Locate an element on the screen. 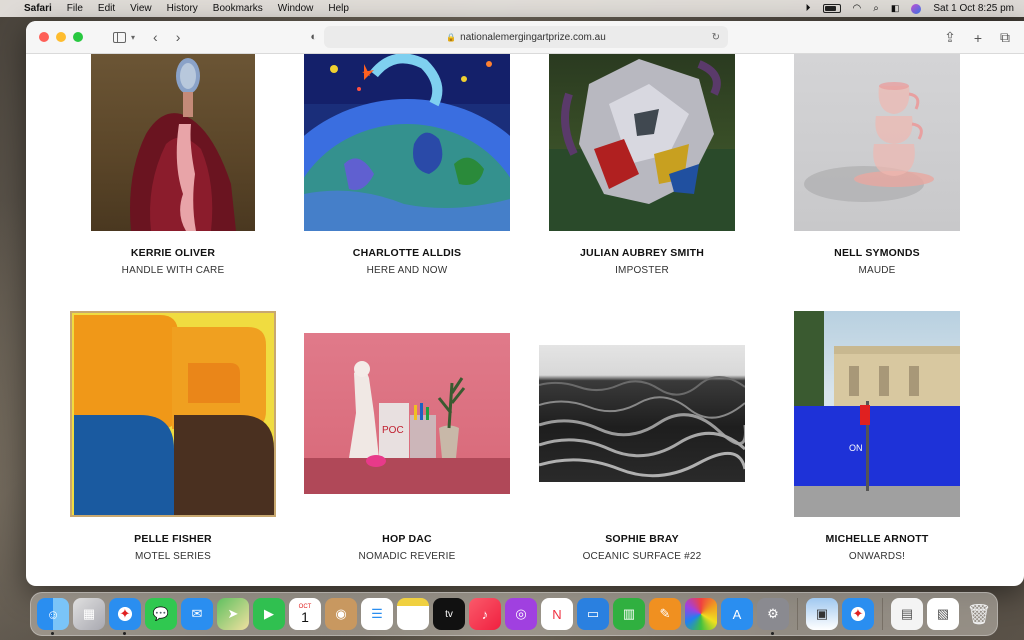 This screenshot has height=640, width=1024. artwork-title: MAUDE is located at coordinates (877, 270).